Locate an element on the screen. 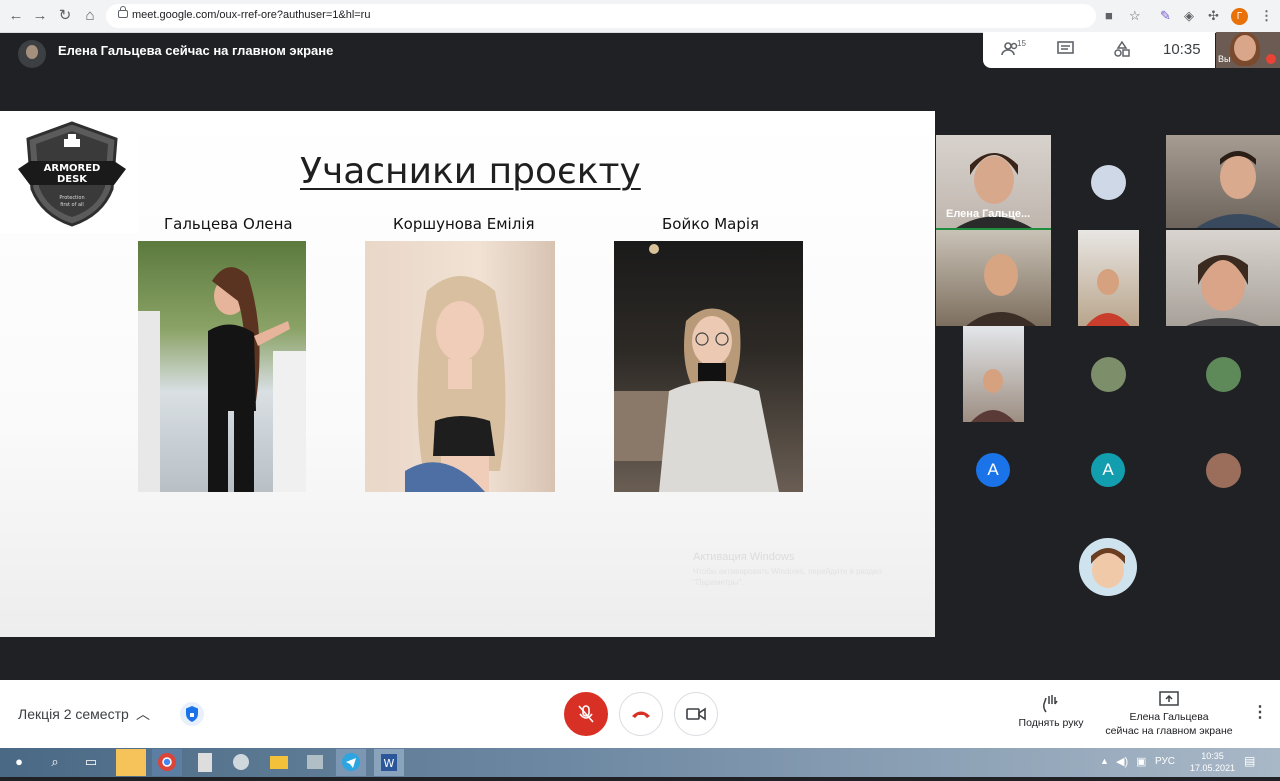 This screenshot has width=1280, height=781. presenter-avatar is located at coordinates (32, 54).